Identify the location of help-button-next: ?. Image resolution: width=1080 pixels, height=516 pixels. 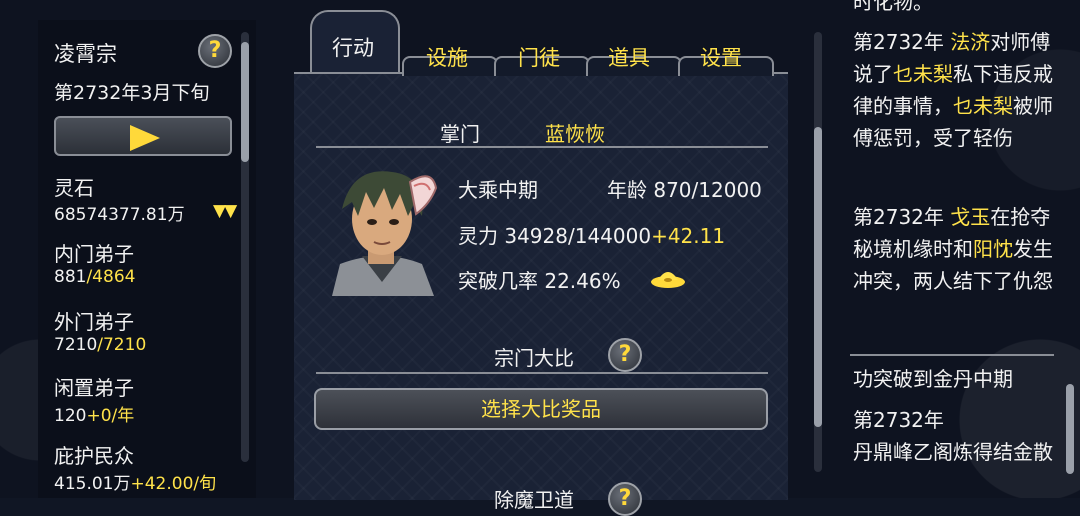
(625, 499).